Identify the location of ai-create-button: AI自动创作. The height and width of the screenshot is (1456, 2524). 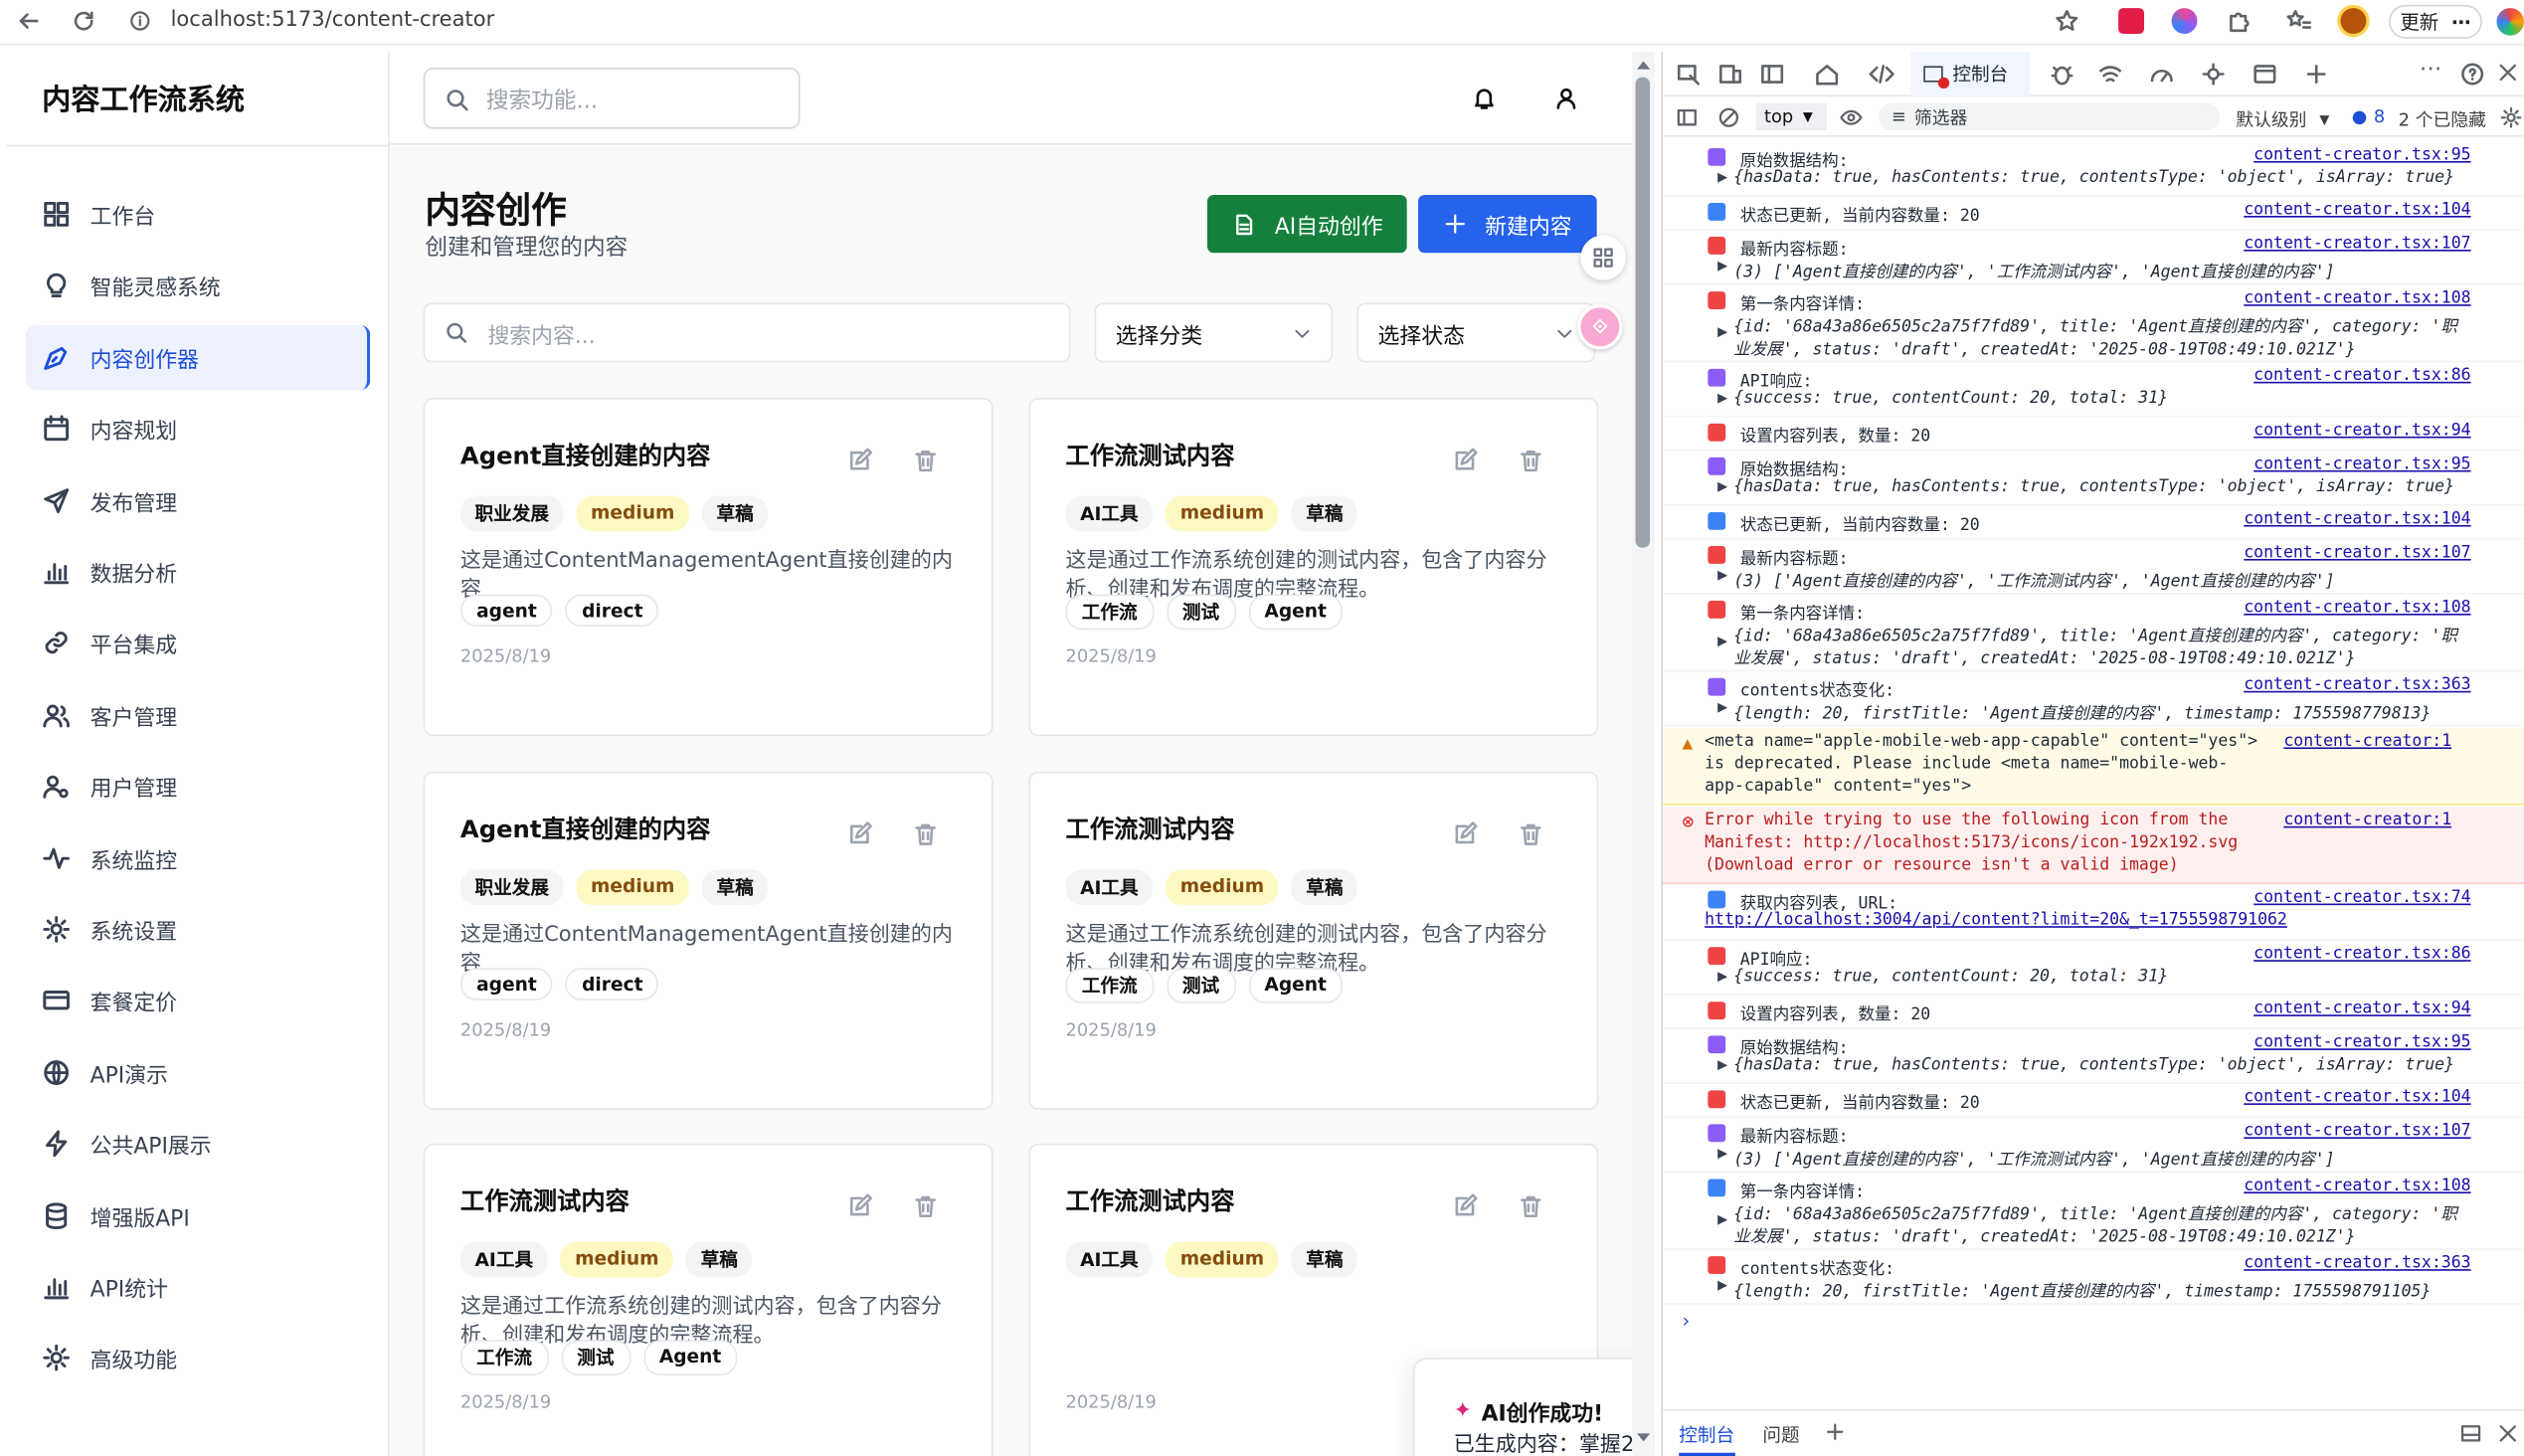
(1306, 224).